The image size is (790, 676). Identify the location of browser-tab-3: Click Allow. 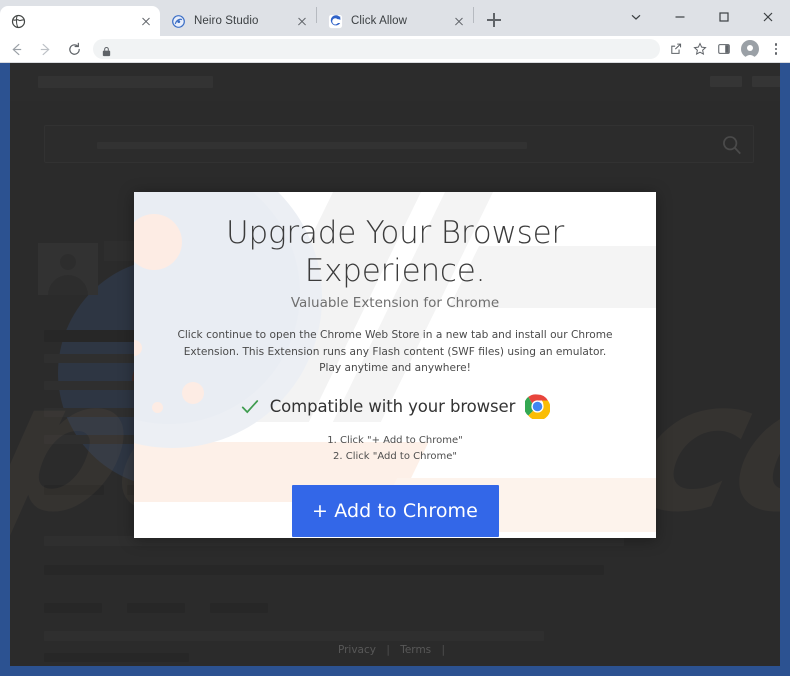
(395, 21).